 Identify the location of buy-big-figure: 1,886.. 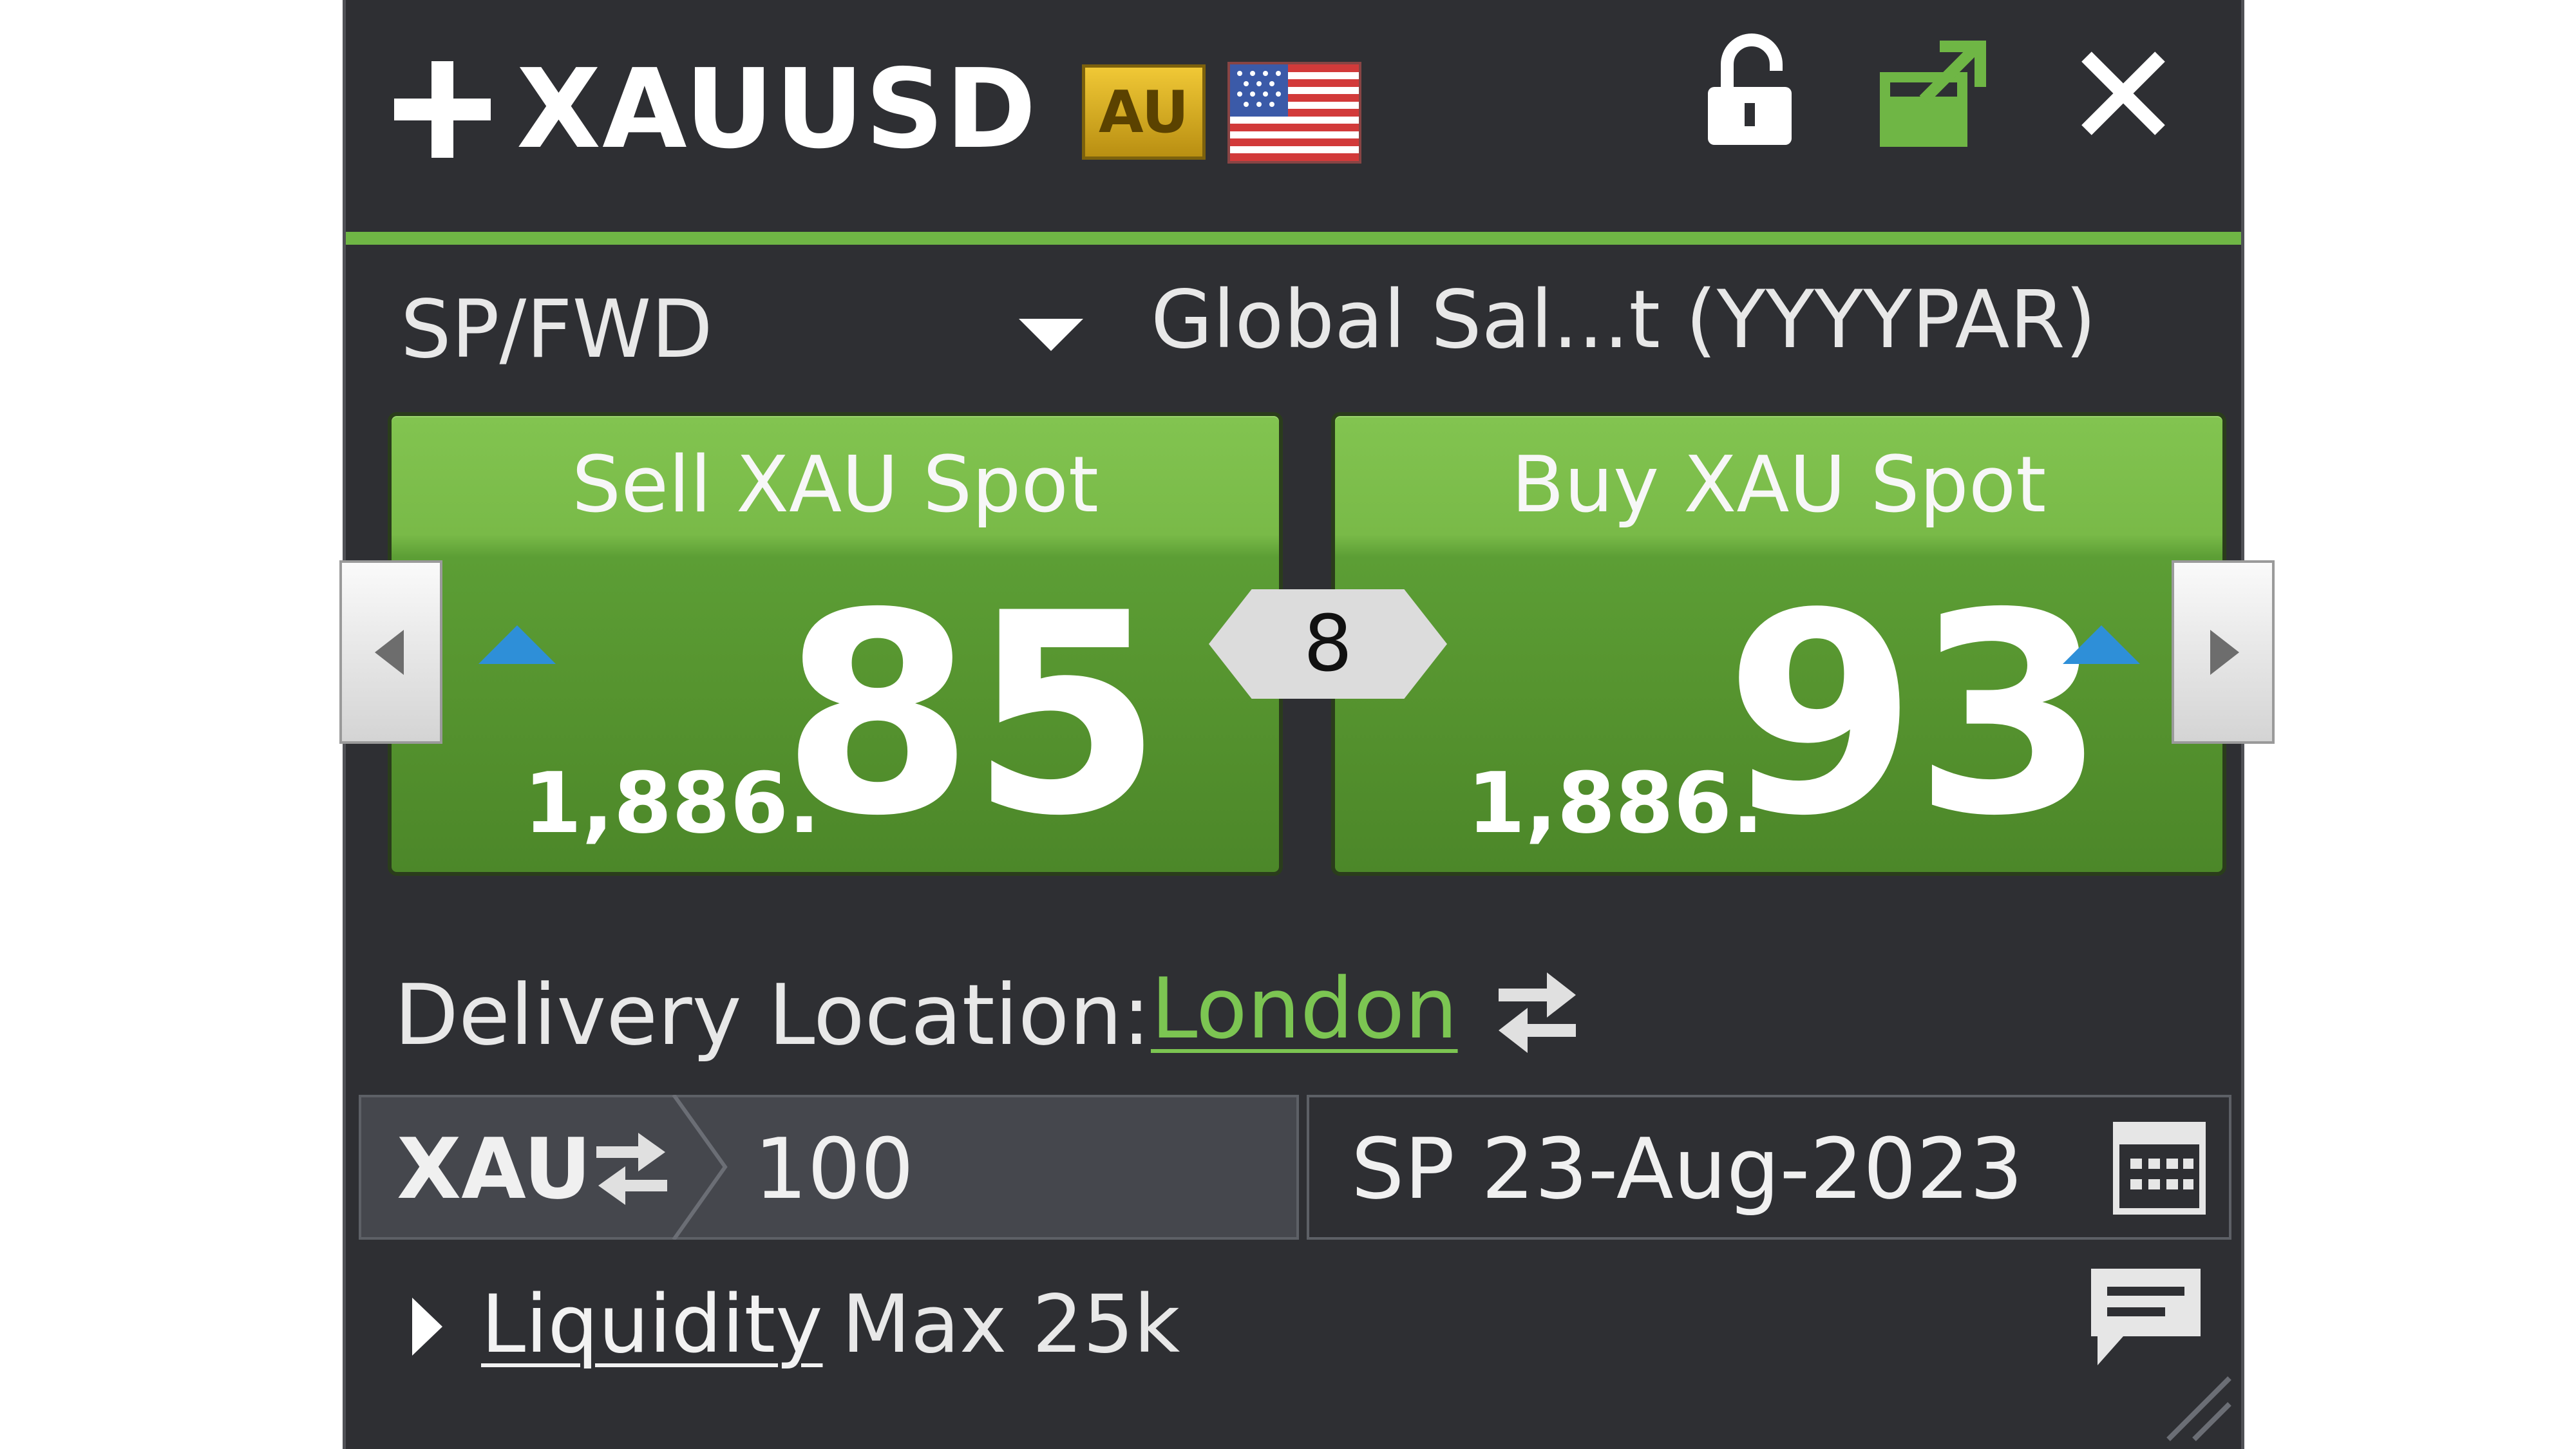
(1615, 803).